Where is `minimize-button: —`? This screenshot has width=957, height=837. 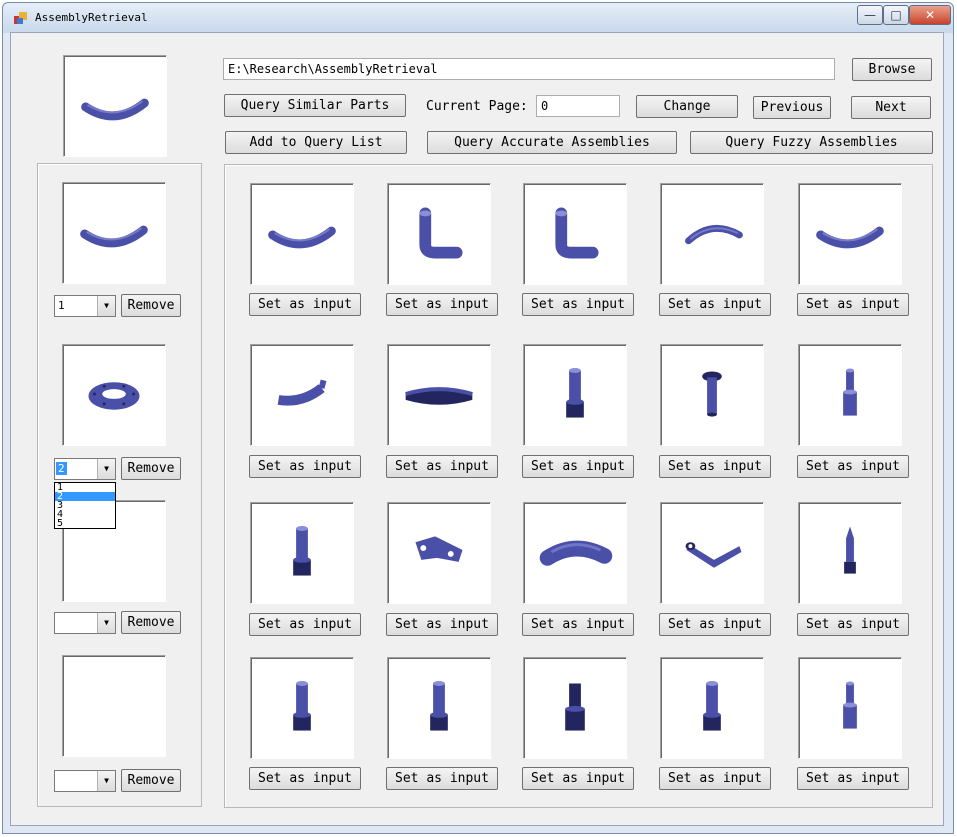 minimize-button: — is located at coordinates (870, 15).